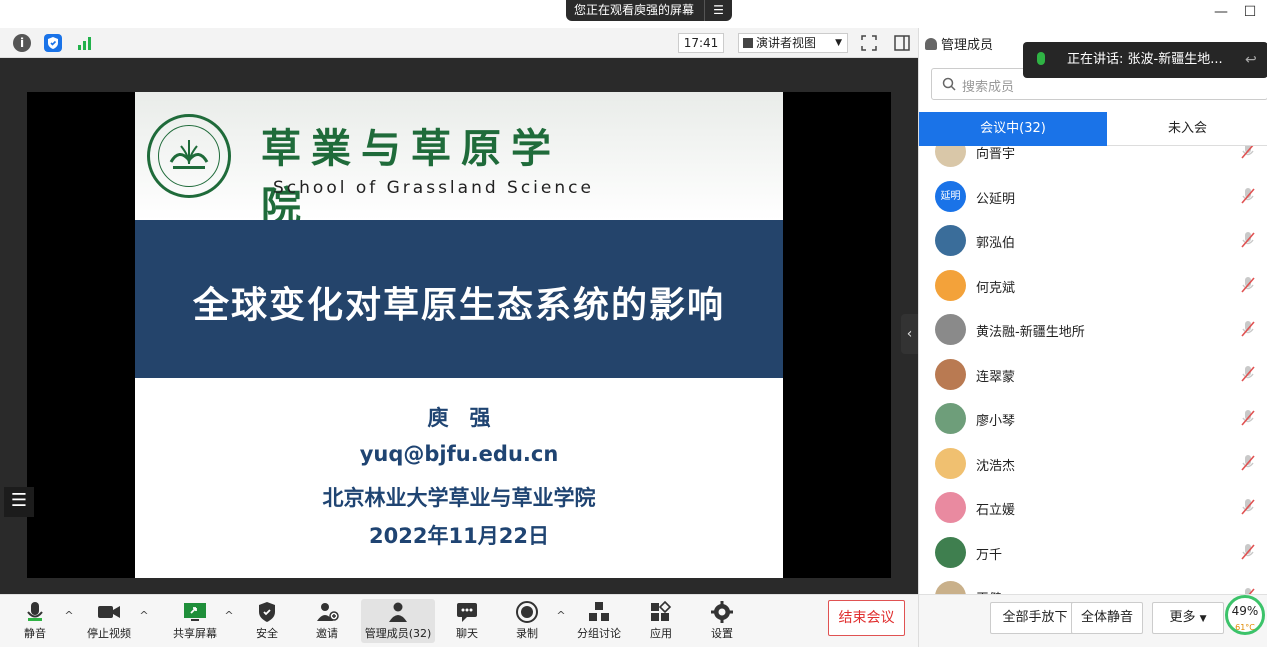  I want to click on breakout-label: 分组讨论, so click(599, 633).